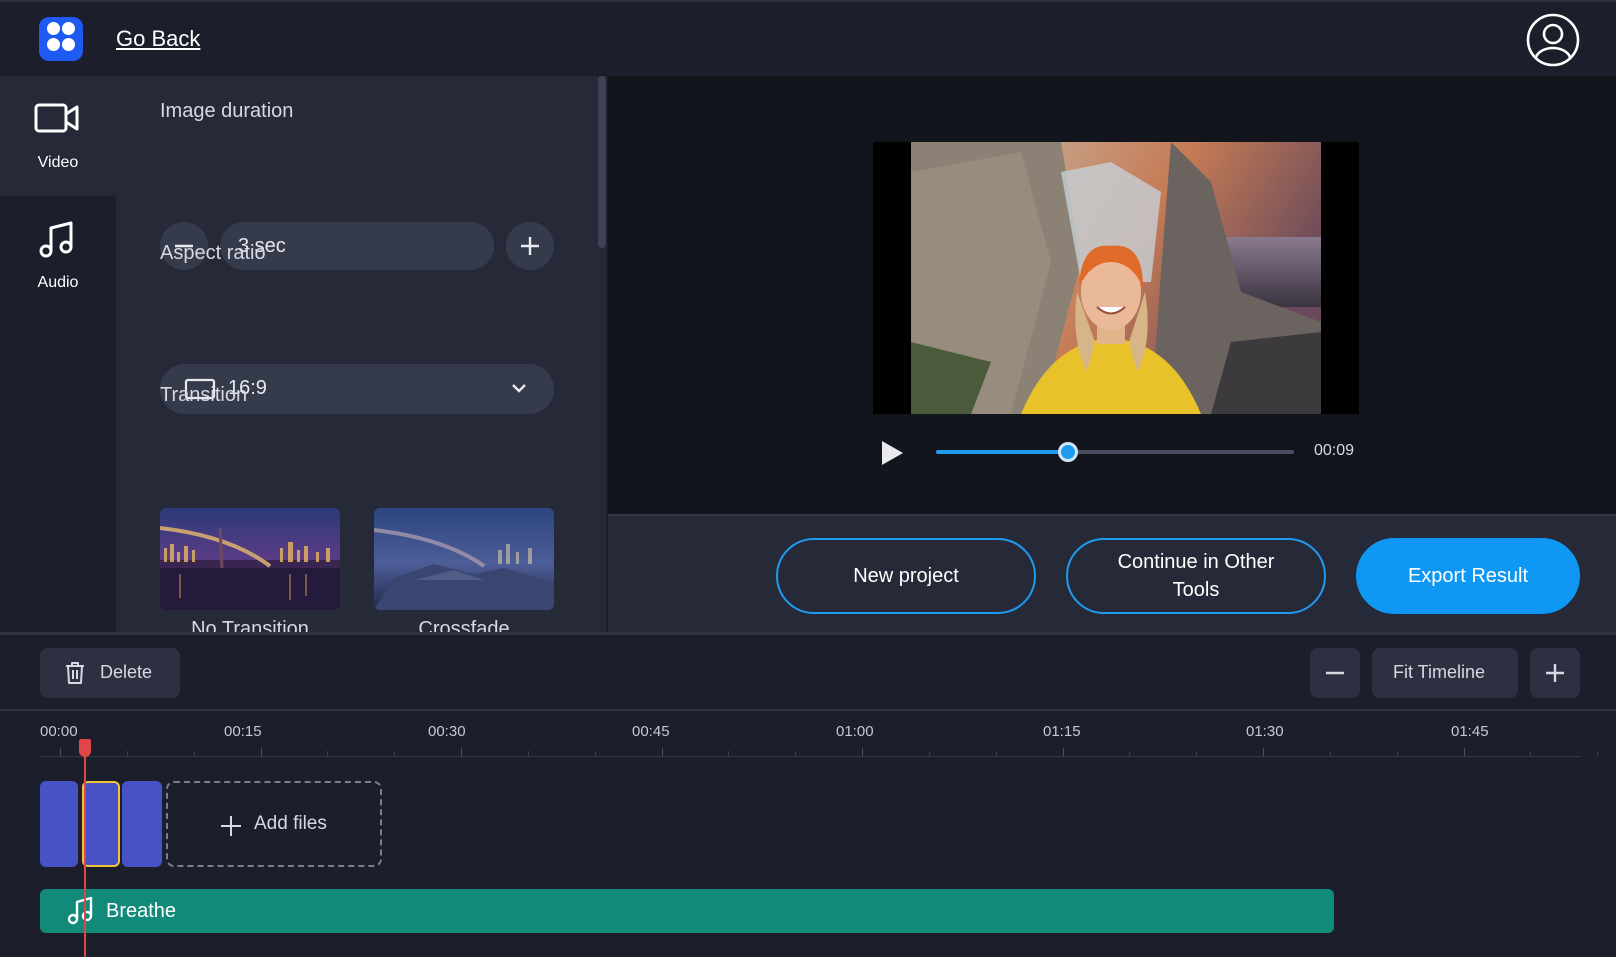  What do you see at coordinates (59, 731) in the screenshot?
I see `ruler-tick-label: 00:00` at bounding box center [59, 731].